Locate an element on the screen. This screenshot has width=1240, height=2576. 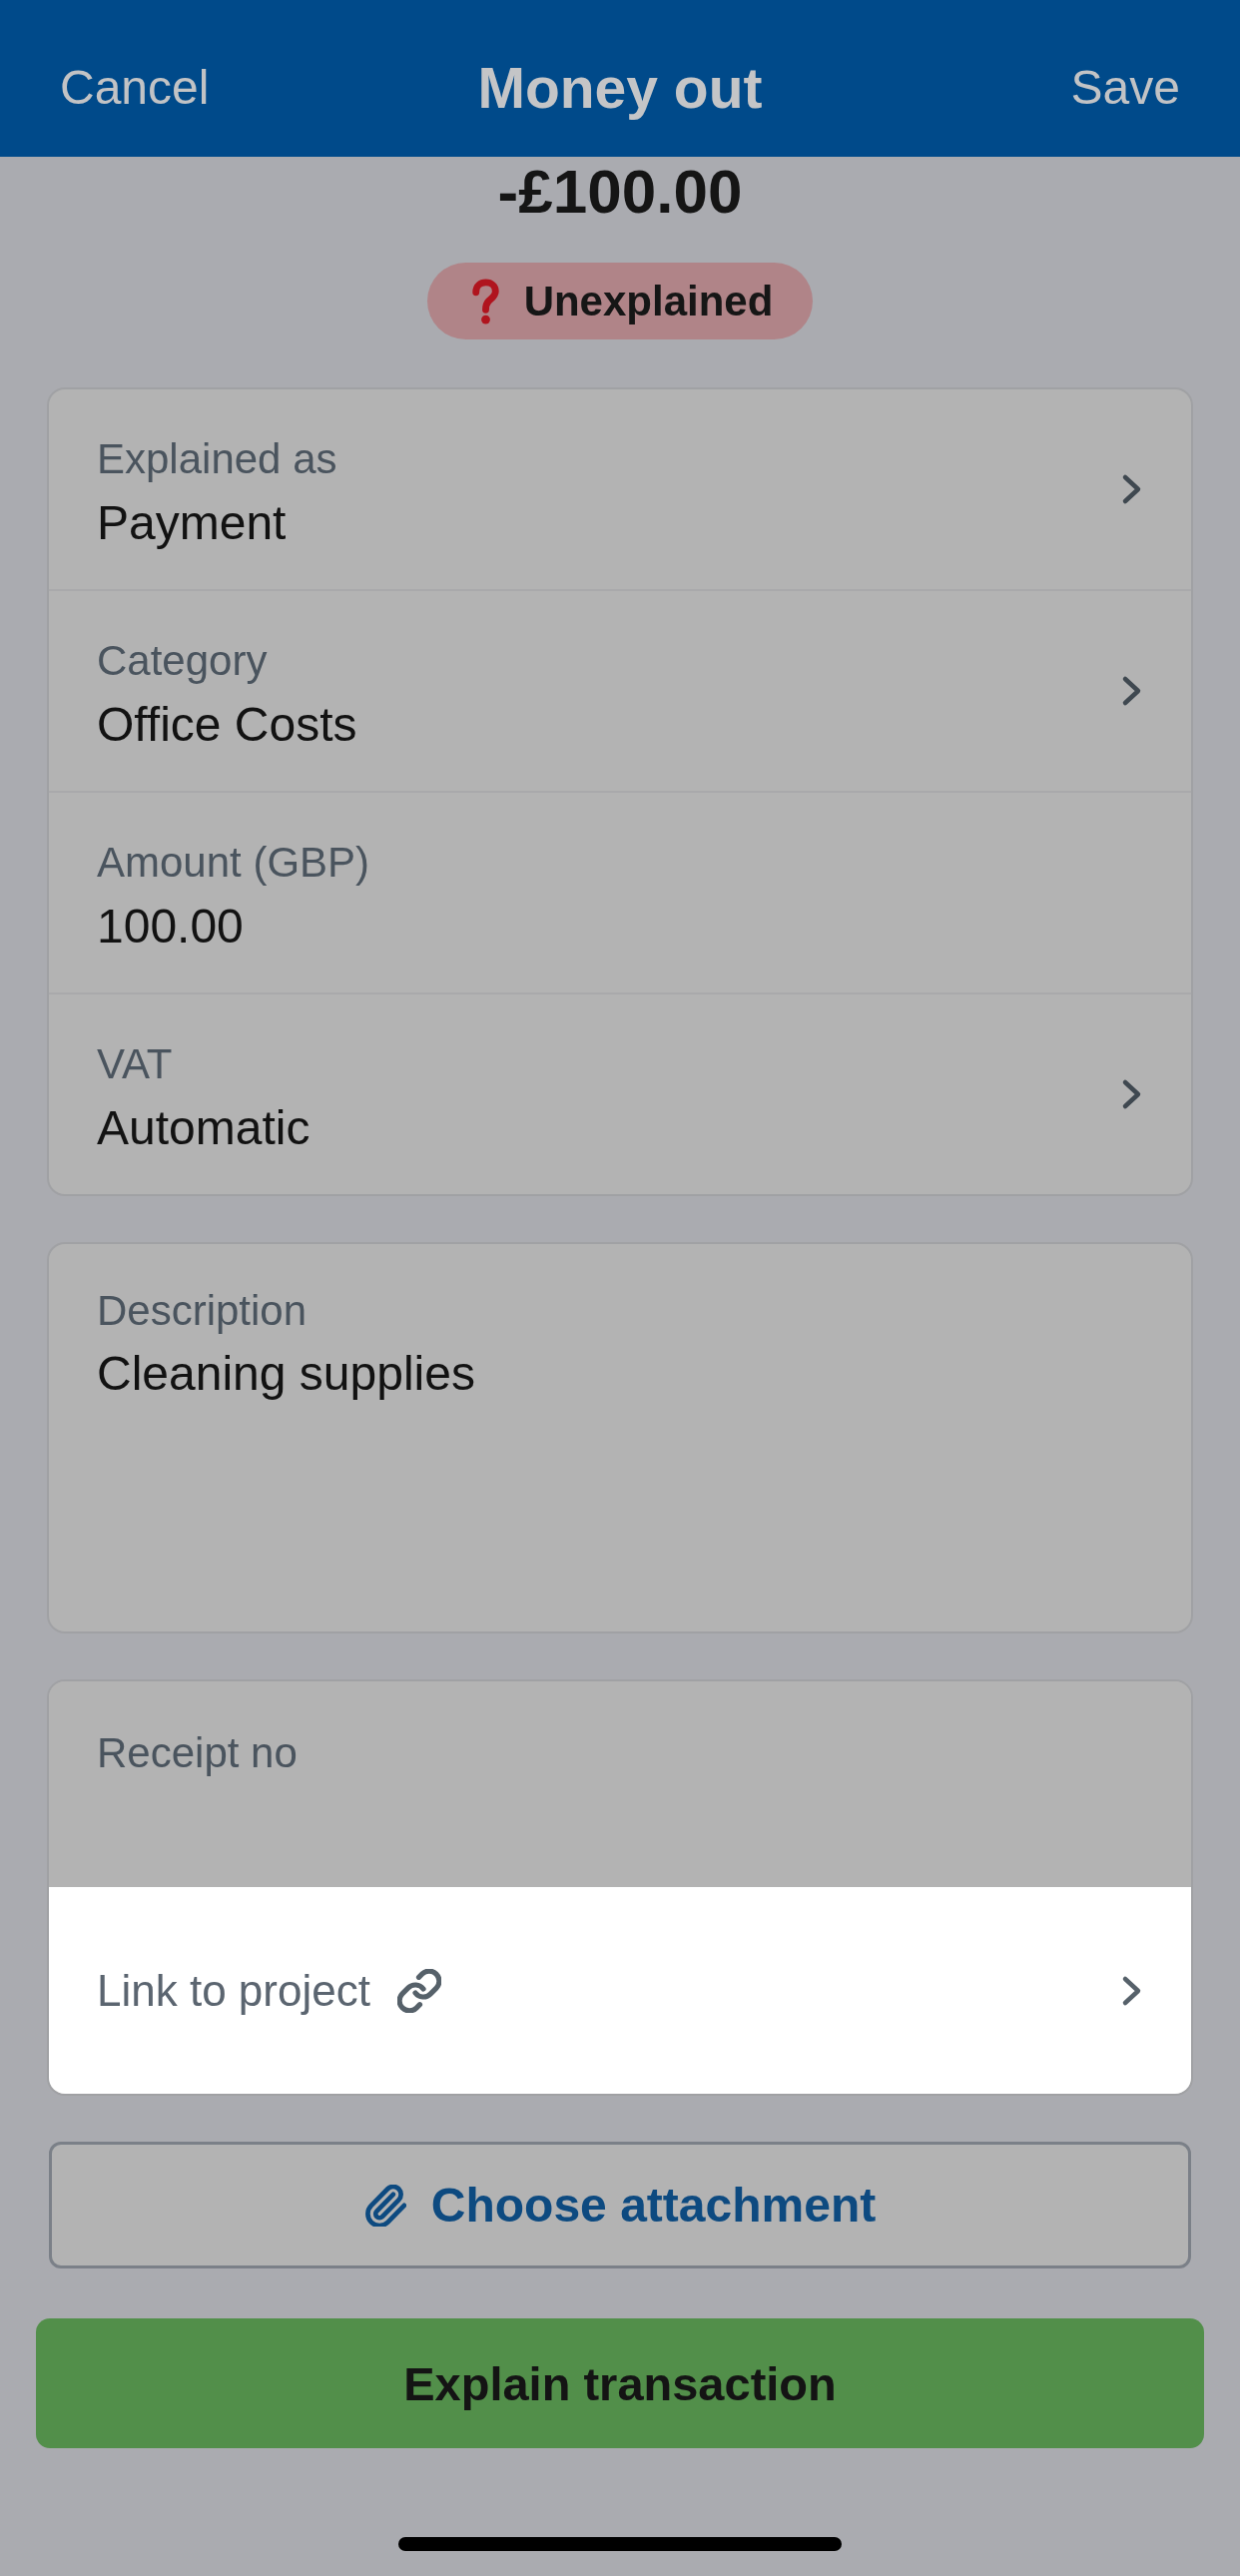
description-input: Cleaning supplies is located at coordinates (620, 1473).